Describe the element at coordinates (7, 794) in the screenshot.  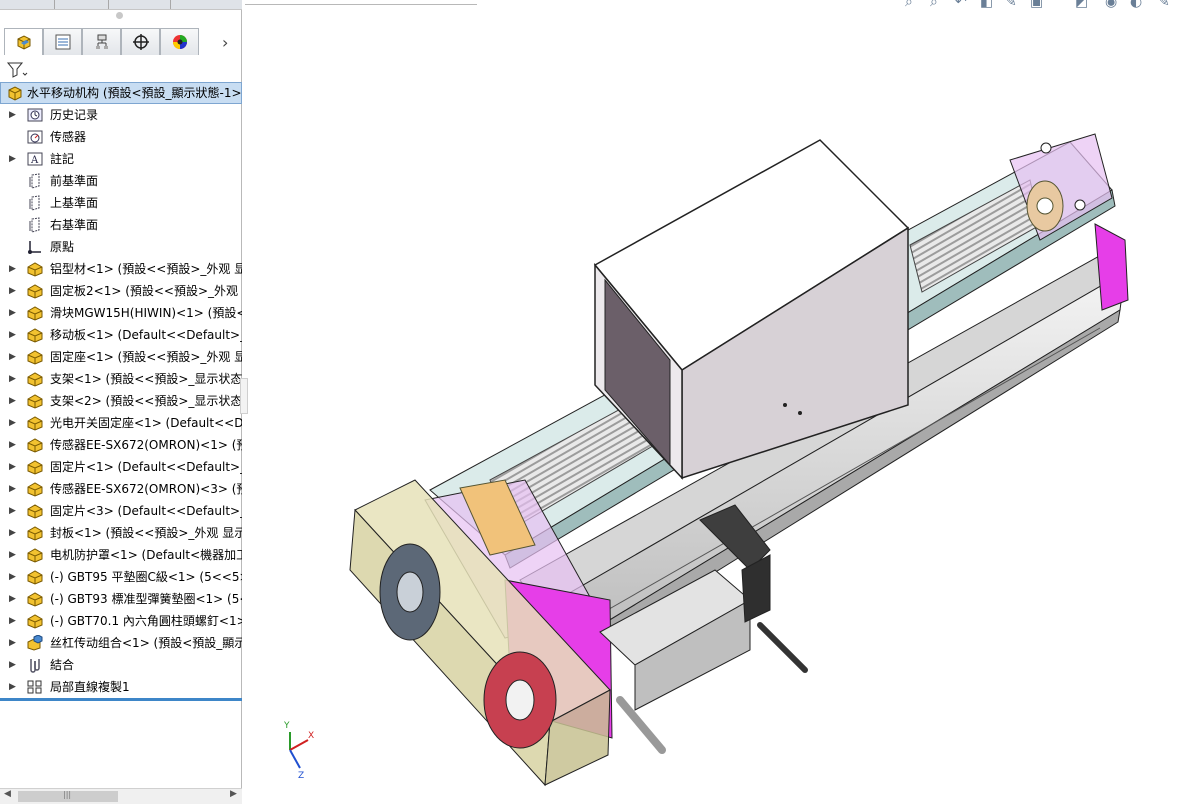
I see `scroll-left-icon: ◀` at that location.